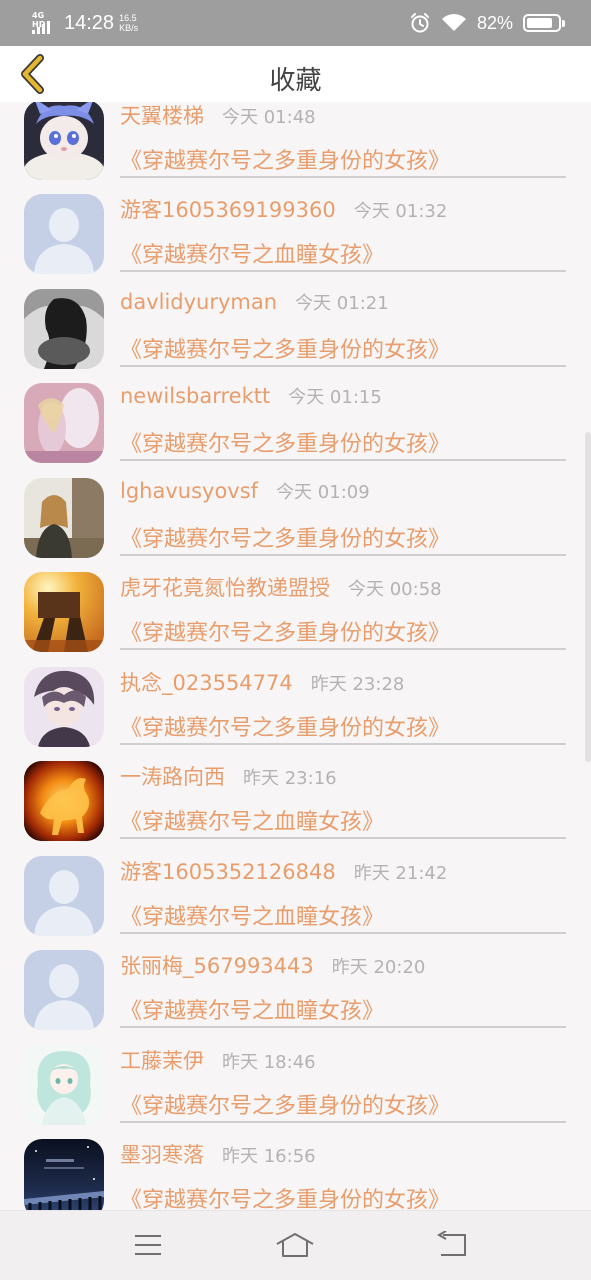 The image size is (591, 1280). Describe the element at coordinates (295, 81) in the screenshot. I see `page-title: 收藏` at that location.